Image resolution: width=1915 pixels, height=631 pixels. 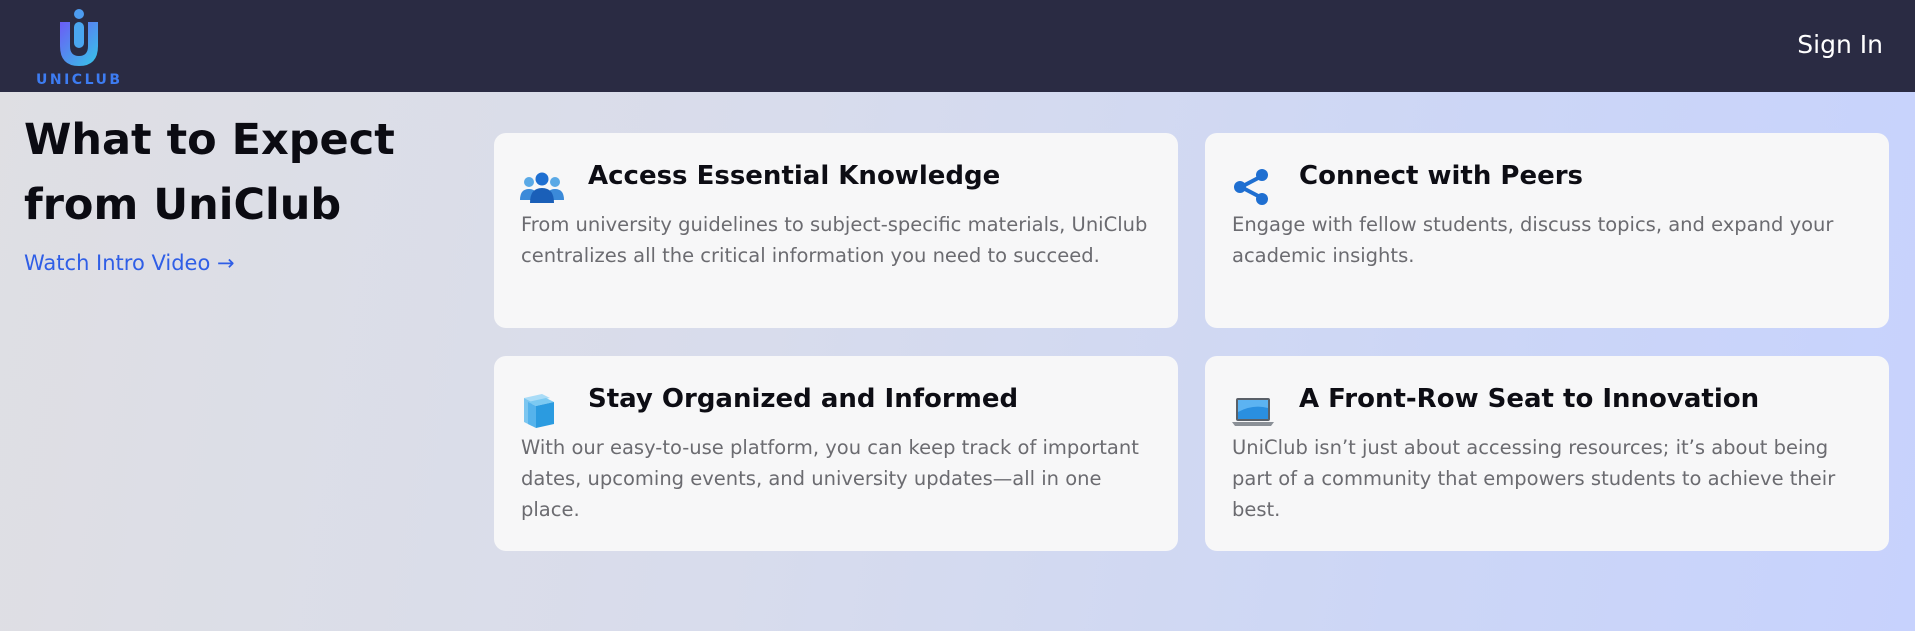 What do you see at coordinates (1840, 44) in the screenshot?
I see `sign-in-link: Sign In` at bounding box center [1840, 44].